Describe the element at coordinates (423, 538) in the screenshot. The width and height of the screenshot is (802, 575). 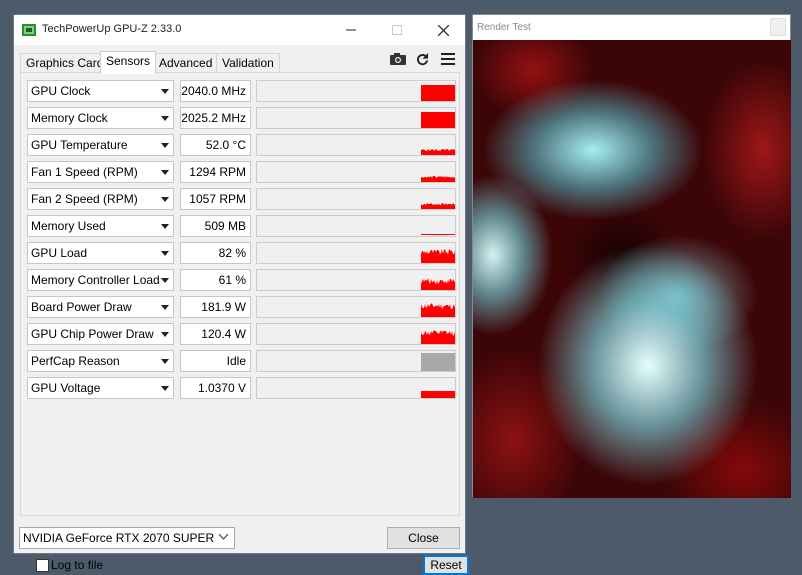
I see `close-button: Close` at that location.